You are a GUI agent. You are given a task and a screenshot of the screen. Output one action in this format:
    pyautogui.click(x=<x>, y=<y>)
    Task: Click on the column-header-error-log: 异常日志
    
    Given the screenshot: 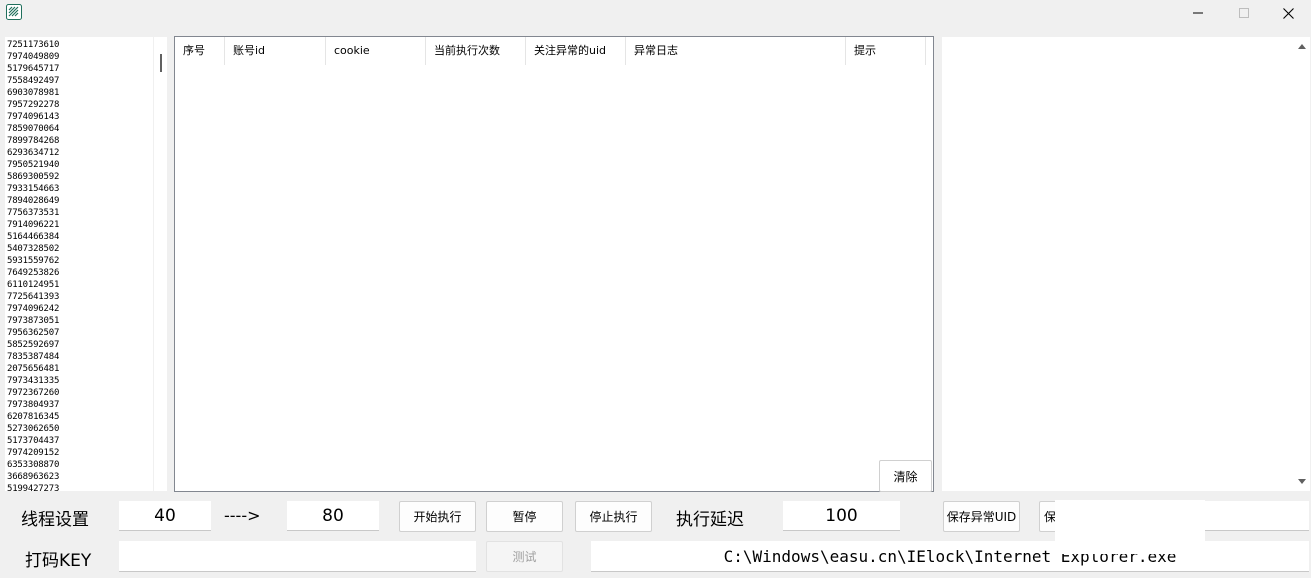 What is the action you would take?
    pyautogui.click(x=736, y=51)
    